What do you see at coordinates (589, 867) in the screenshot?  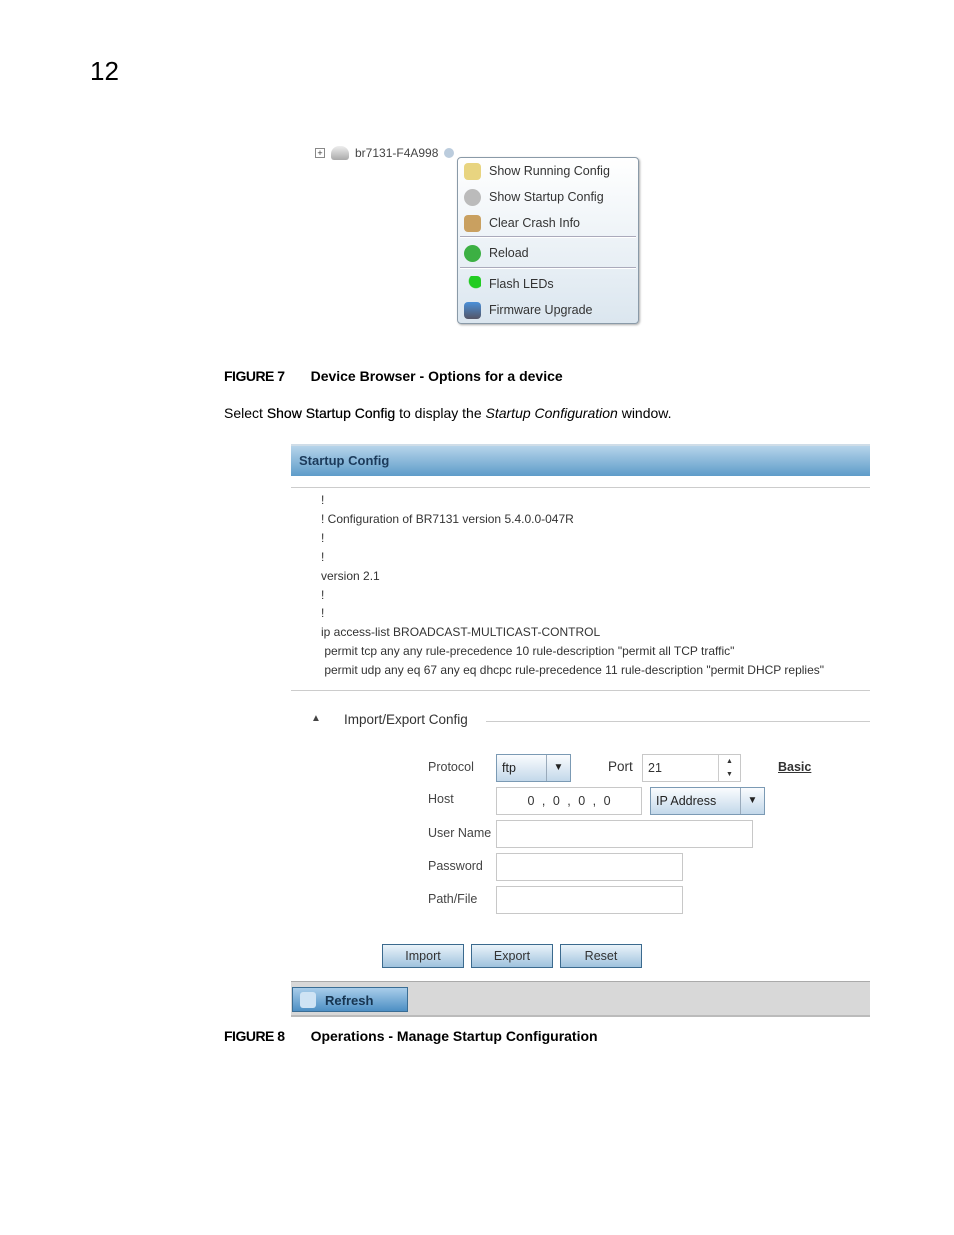 I see `password-input` at bounding box center [589, 867].